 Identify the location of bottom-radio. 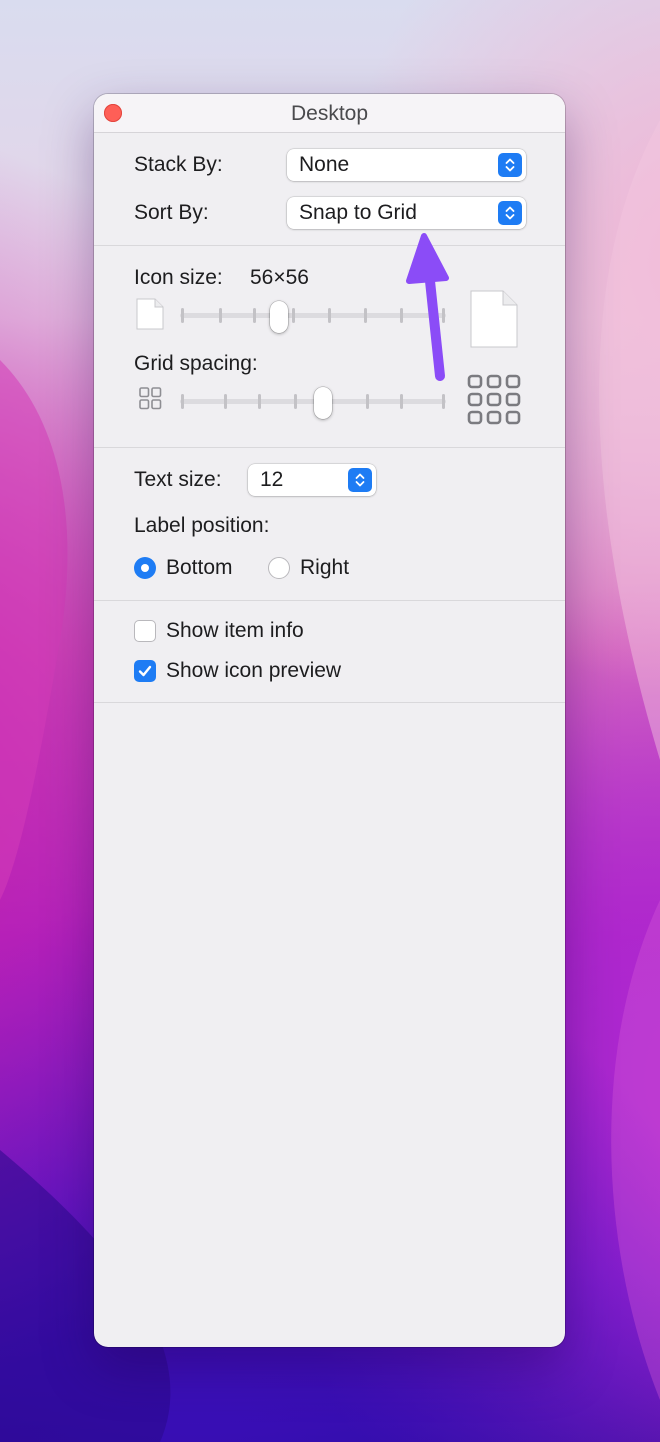
(145, 568).